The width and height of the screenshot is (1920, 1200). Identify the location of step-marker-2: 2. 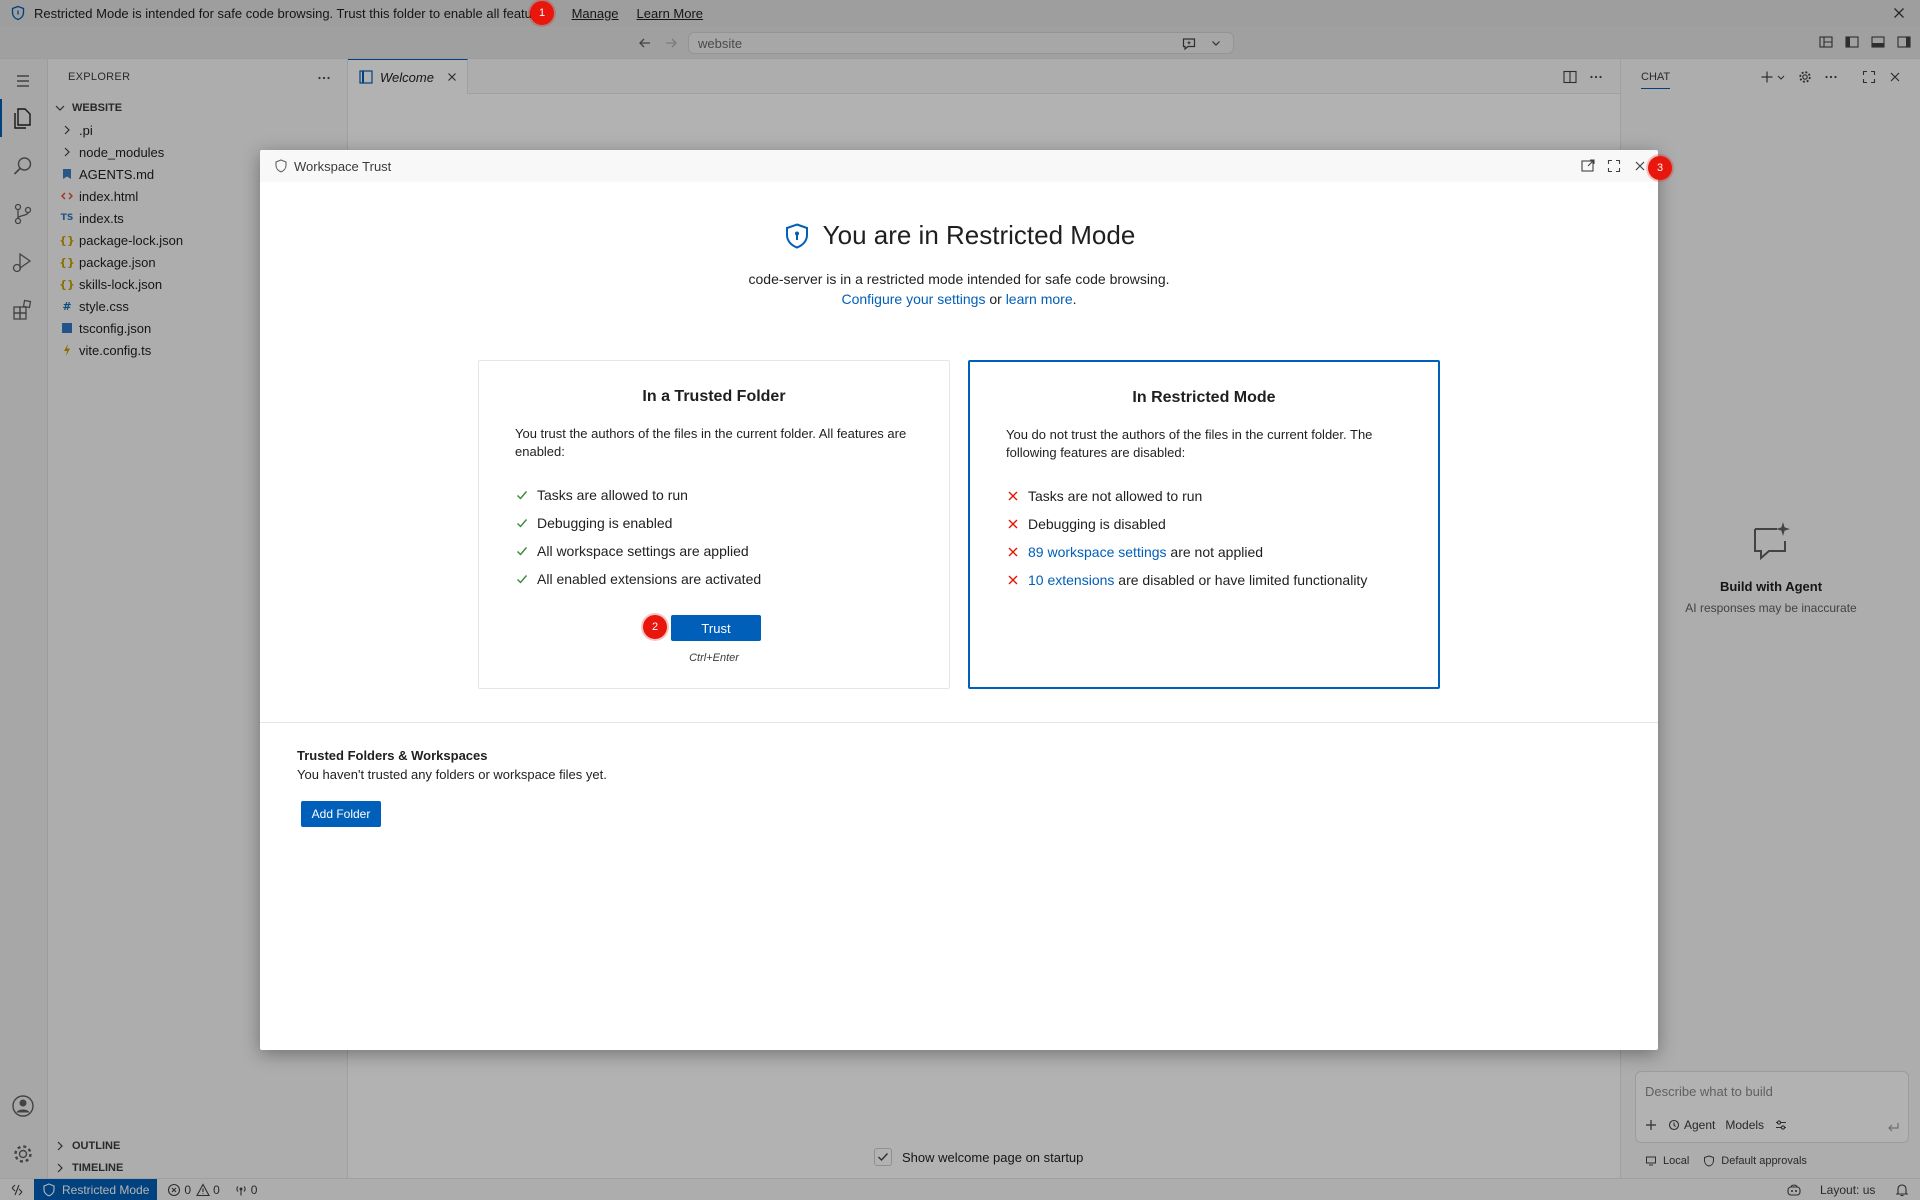
(655, 627).